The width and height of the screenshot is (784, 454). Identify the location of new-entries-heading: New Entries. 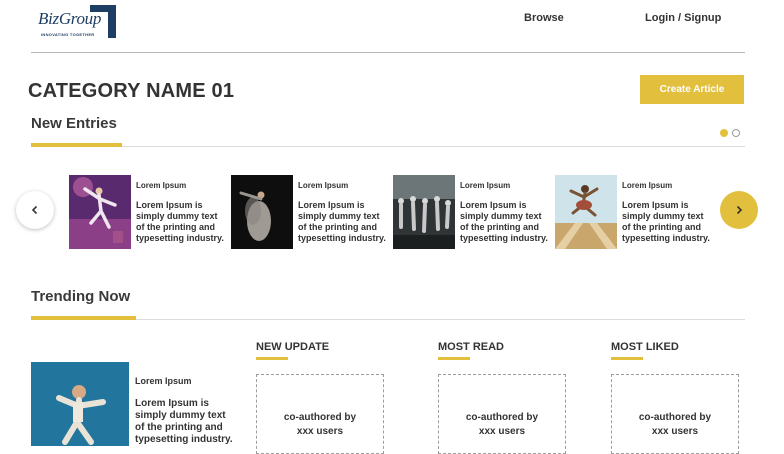
(74, 123).